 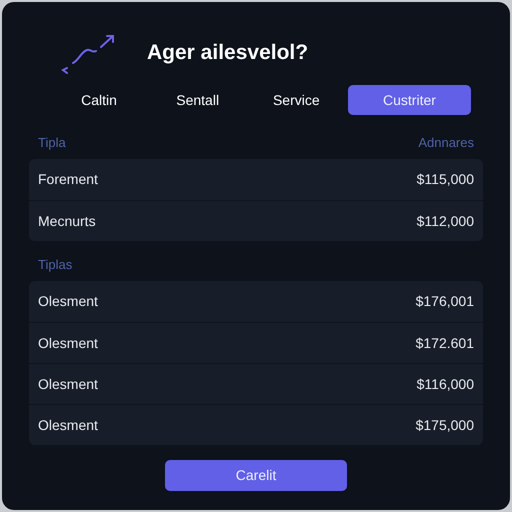 What do you see at coordinates (55, 265) in the screenshot?
I see `section-header: Tiplas` at bounding box center [55, 265].